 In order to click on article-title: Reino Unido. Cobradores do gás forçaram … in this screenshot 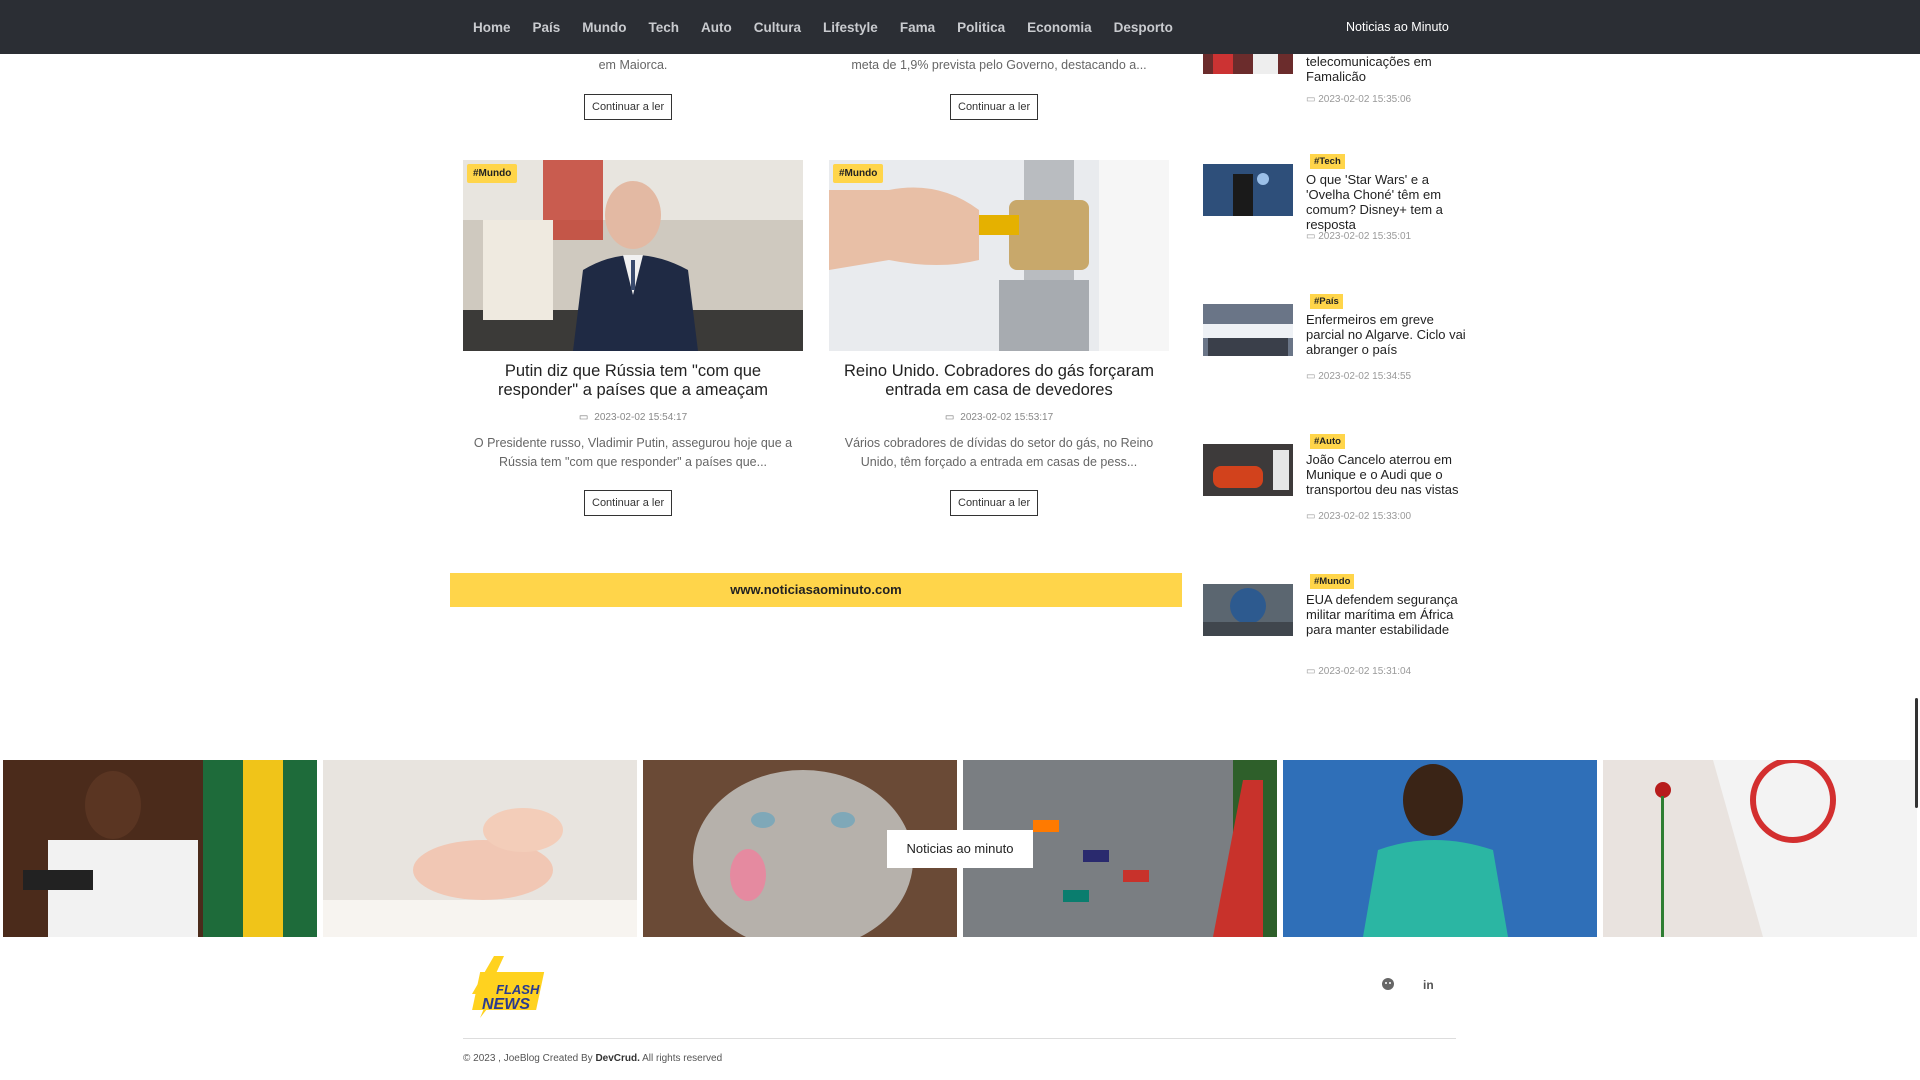, I will do `click(999, 381)`.